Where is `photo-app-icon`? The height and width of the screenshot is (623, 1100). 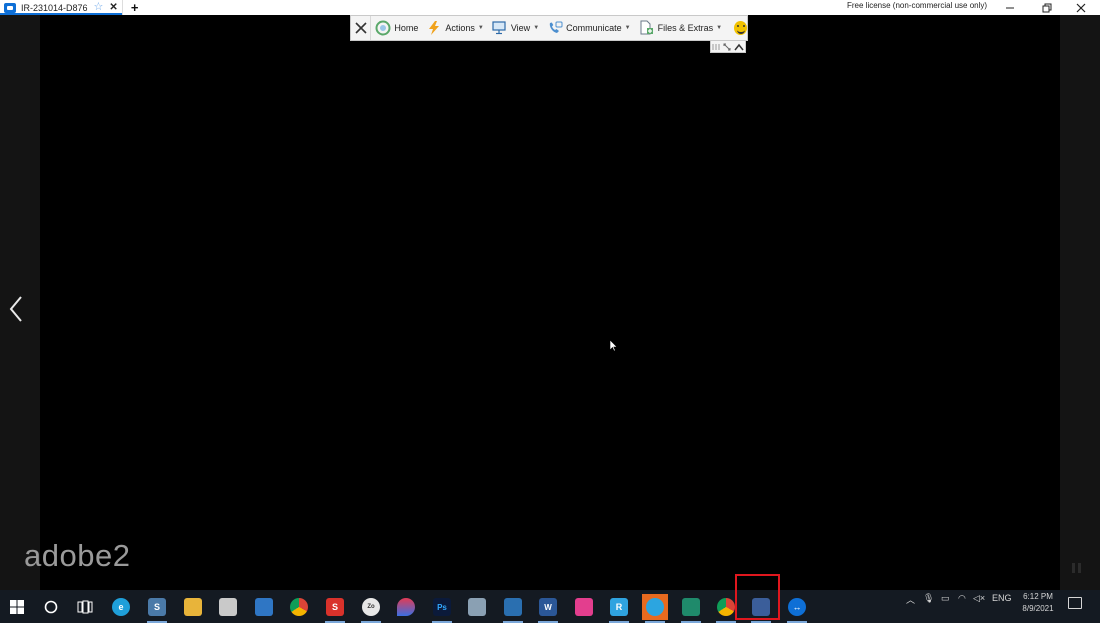
photo-app-icon is located at coordinates (513, 608).